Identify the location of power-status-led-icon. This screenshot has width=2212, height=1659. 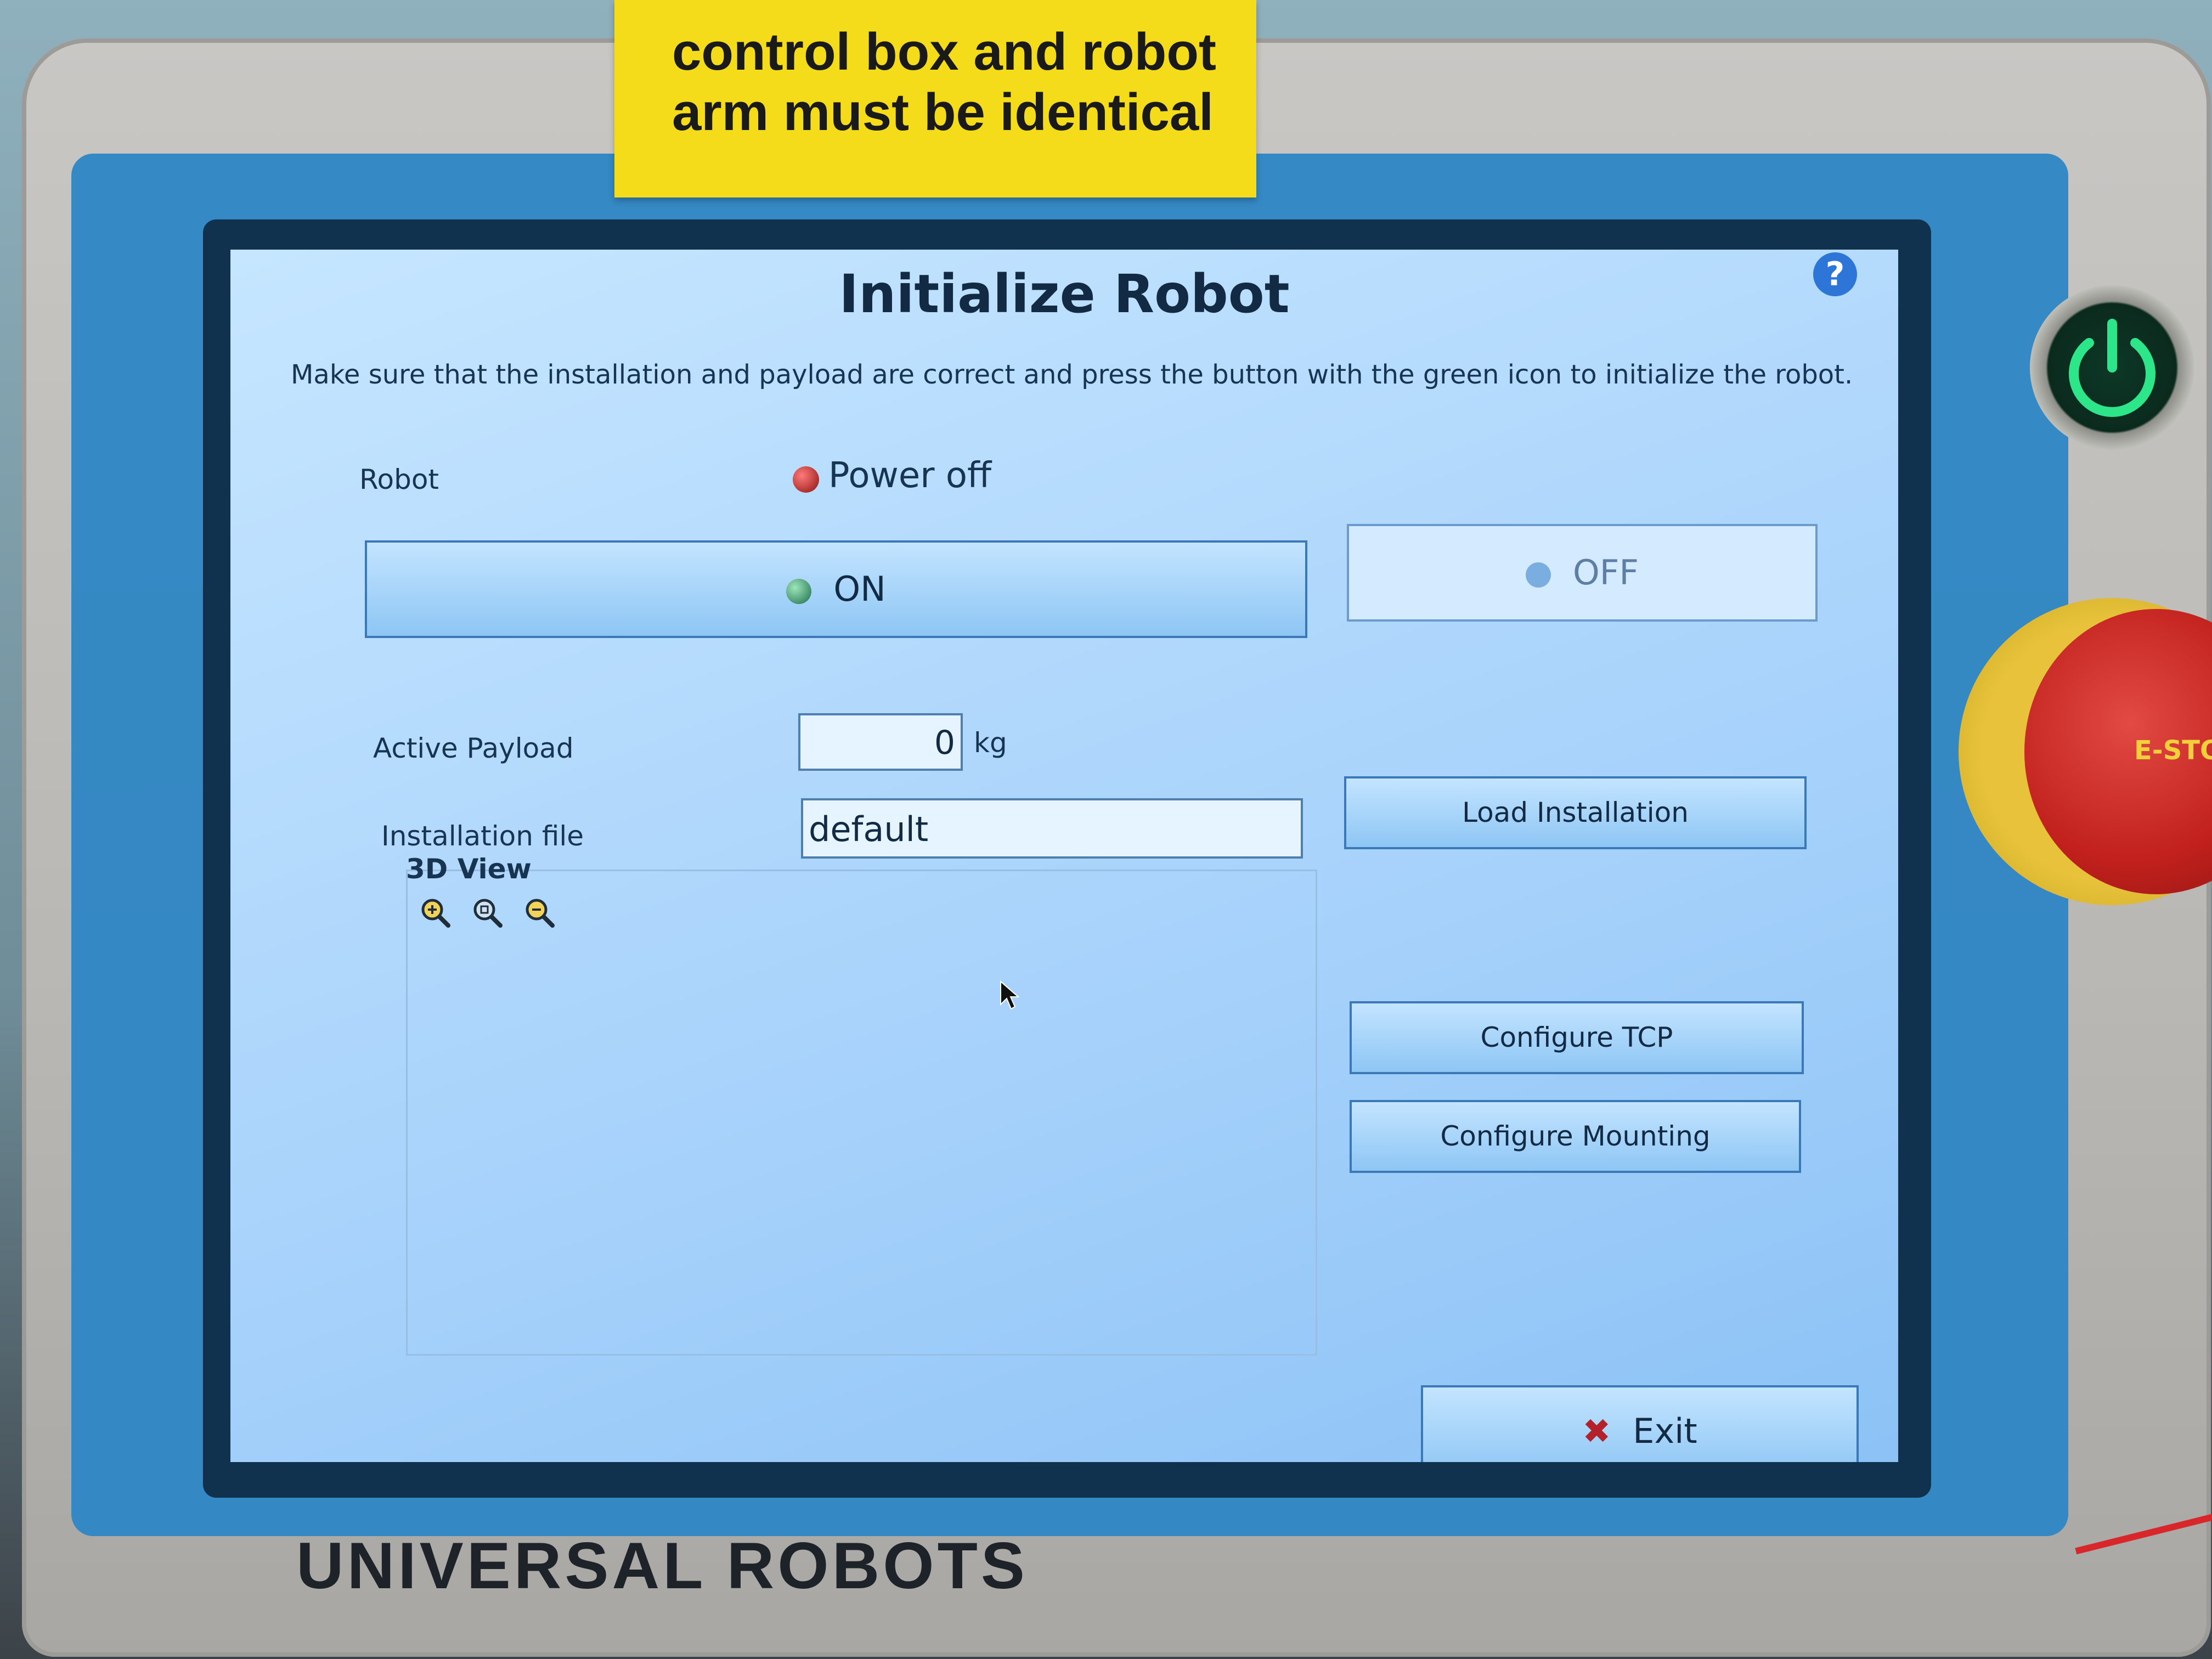
(806, 479).